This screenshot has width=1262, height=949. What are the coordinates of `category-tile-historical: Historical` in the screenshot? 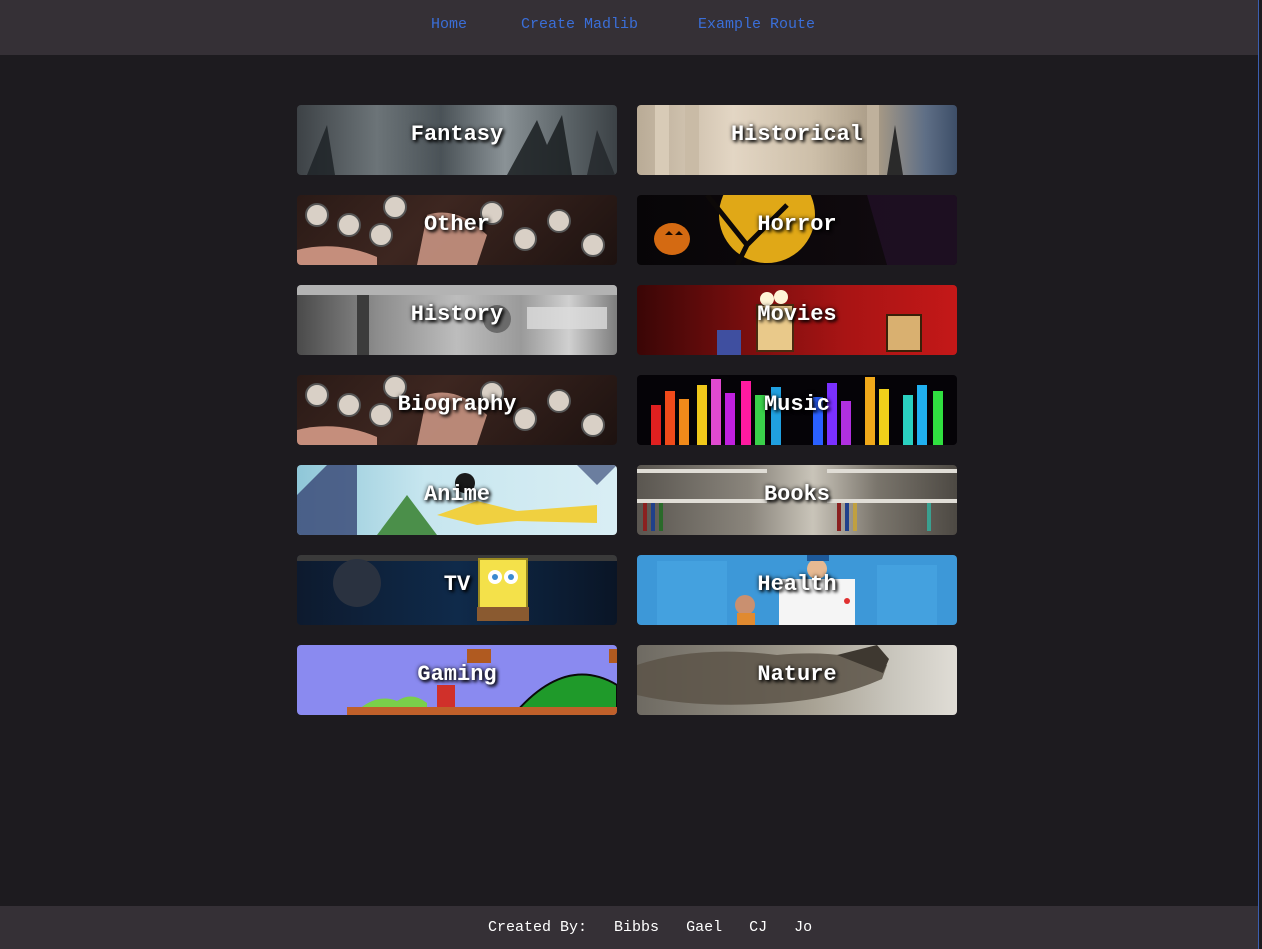 It's located at (797, 140).